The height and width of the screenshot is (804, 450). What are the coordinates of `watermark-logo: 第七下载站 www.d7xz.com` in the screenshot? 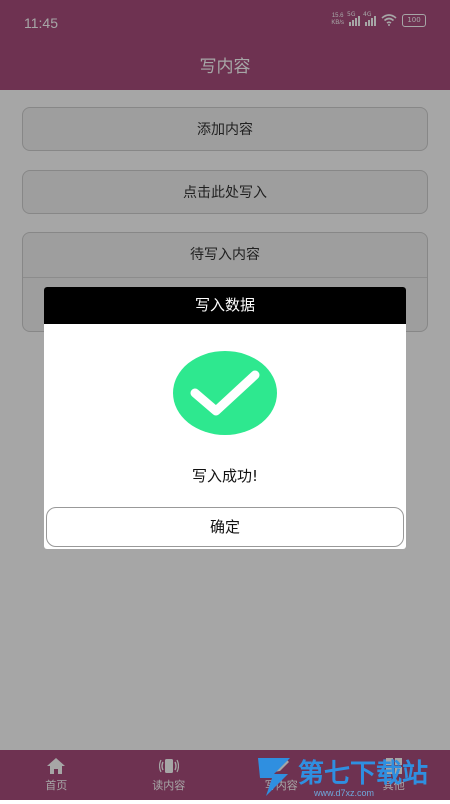 It's located at (352, 775).